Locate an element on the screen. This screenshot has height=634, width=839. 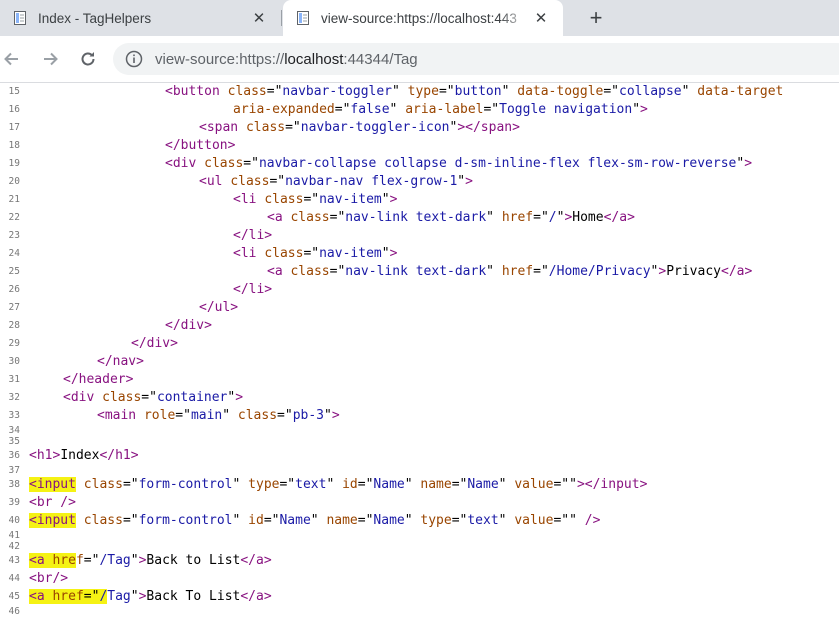
source-line: 30 </nav> is located at coordinates (419, 362).